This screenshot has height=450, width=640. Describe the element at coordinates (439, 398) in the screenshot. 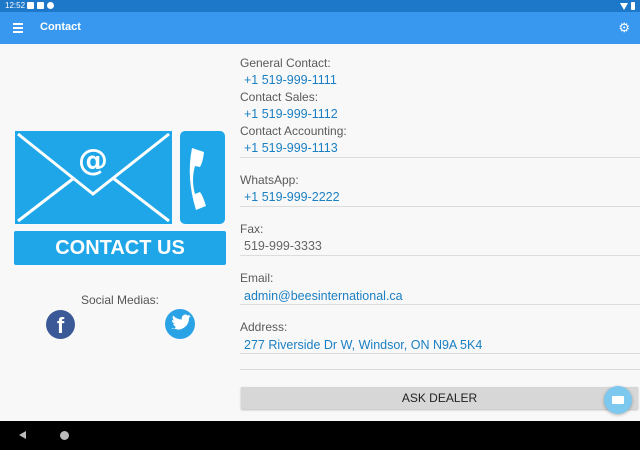

I see `ask-dealer-button: ASK DEALER` at that location.